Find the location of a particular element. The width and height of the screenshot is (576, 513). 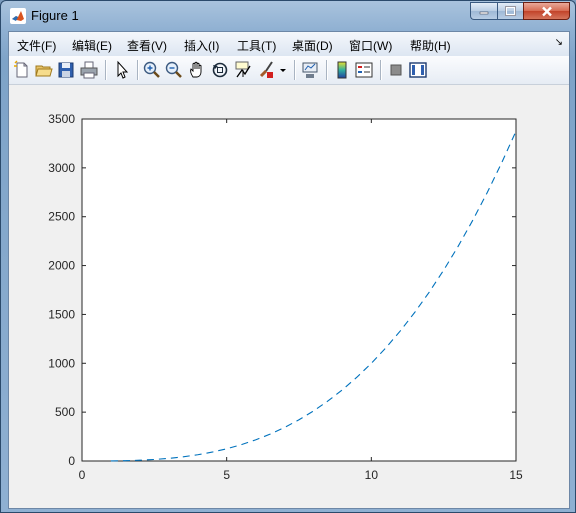

select-arrow-icon is located at coordinates (122, 70).